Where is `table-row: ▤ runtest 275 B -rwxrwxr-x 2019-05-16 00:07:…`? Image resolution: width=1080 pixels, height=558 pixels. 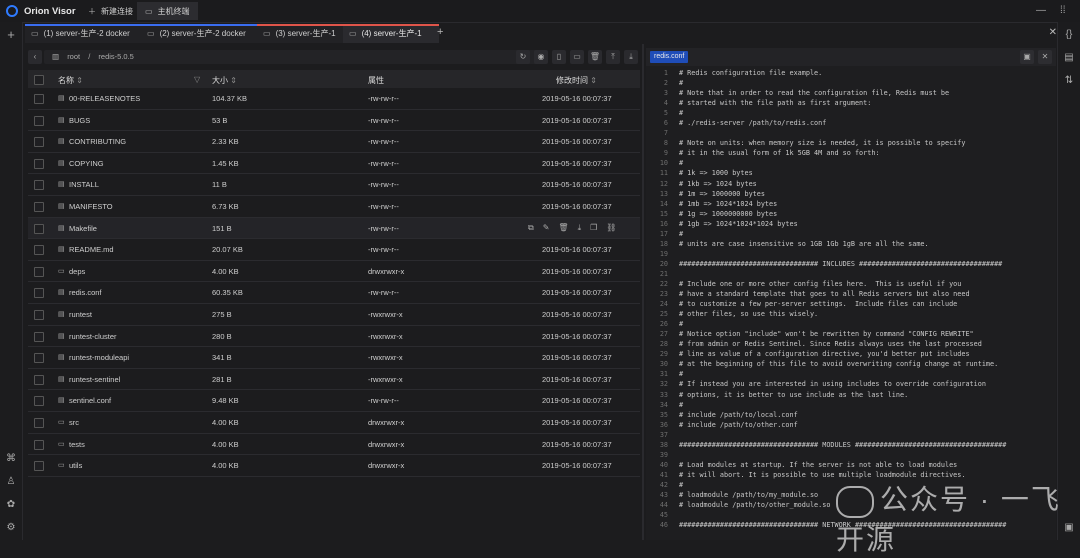
table-row: ▤ runtest 275 B -rwxrwxr-x 2019-05-16 00:07:… is located at coordinates (334, 315).